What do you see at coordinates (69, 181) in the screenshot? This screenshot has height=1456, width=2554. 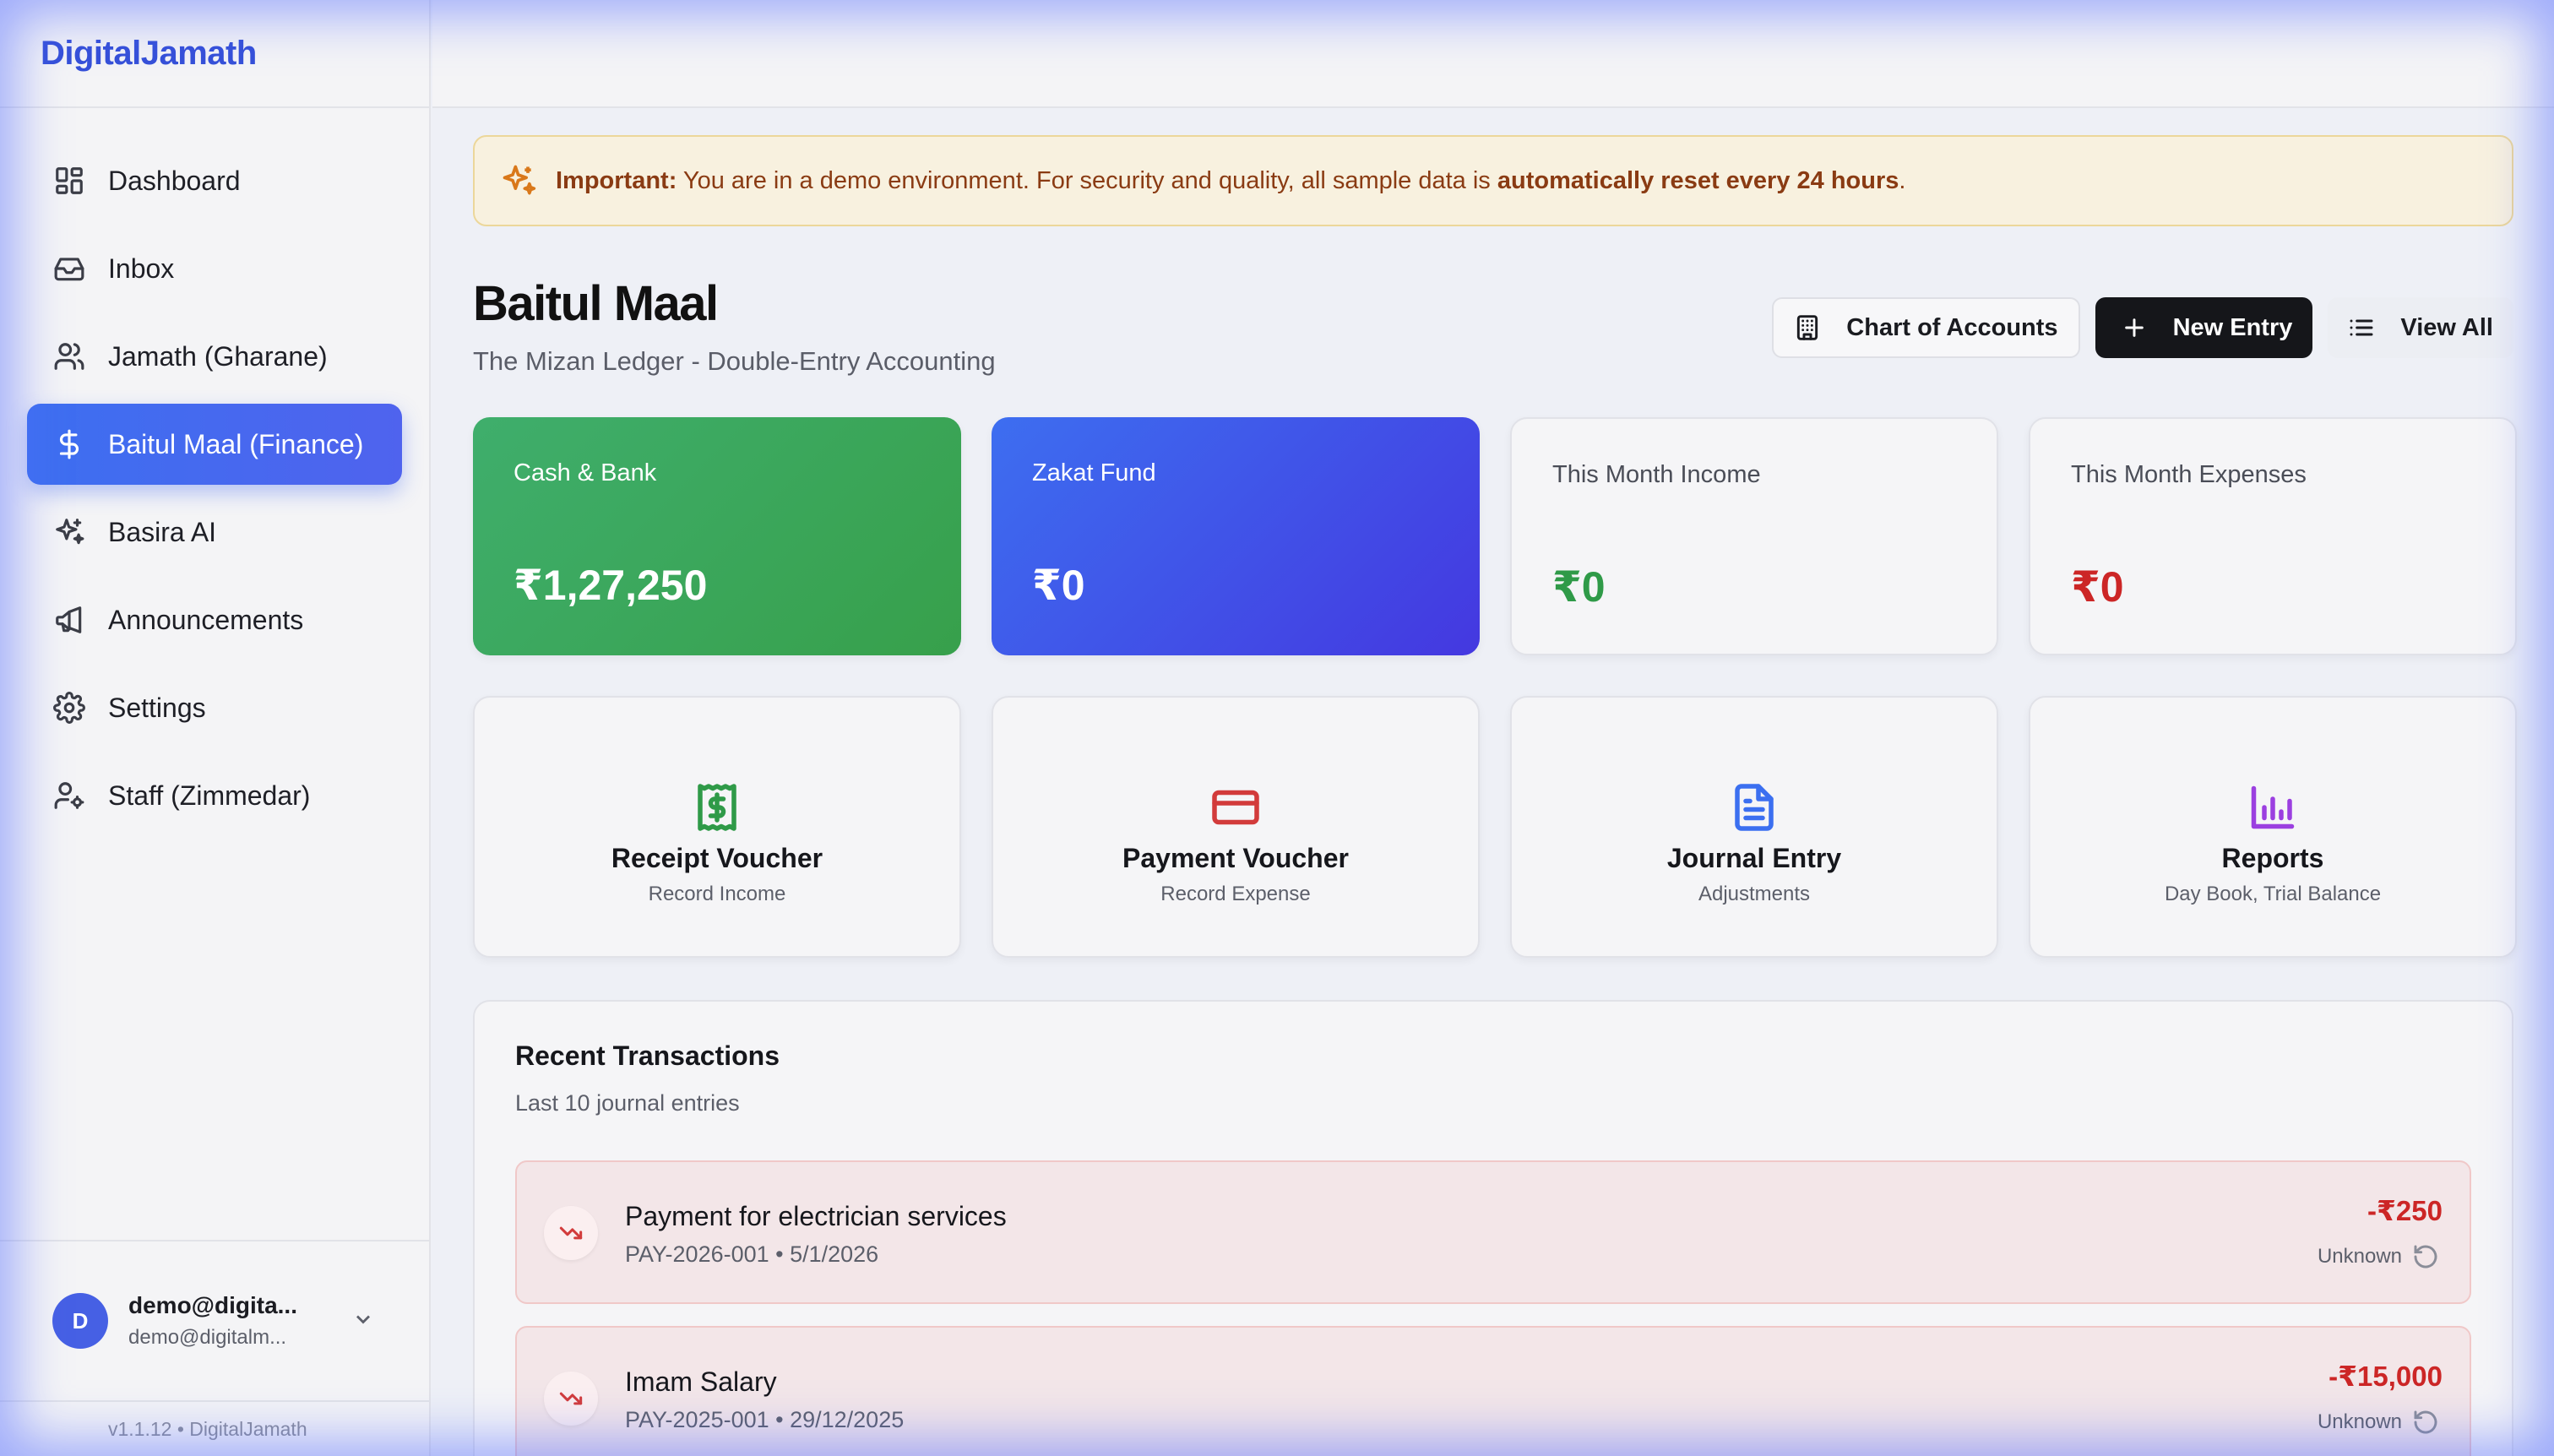 I see `grid-icon` at bounding box center [69, 181].